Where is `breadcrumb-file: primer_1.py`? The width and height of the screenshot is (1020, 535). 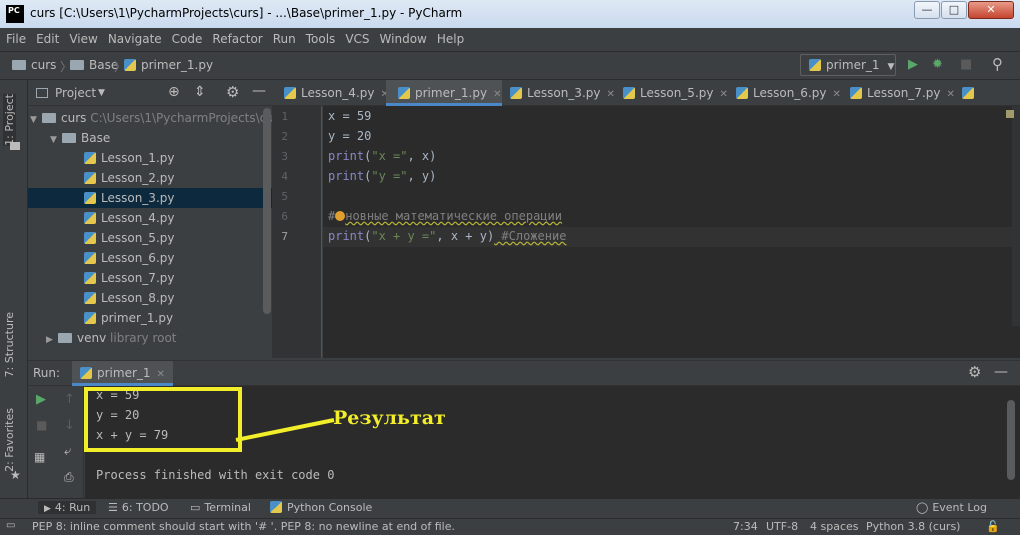
breadcrumb-file: primer_1.py is located at coordinates (168, 65).